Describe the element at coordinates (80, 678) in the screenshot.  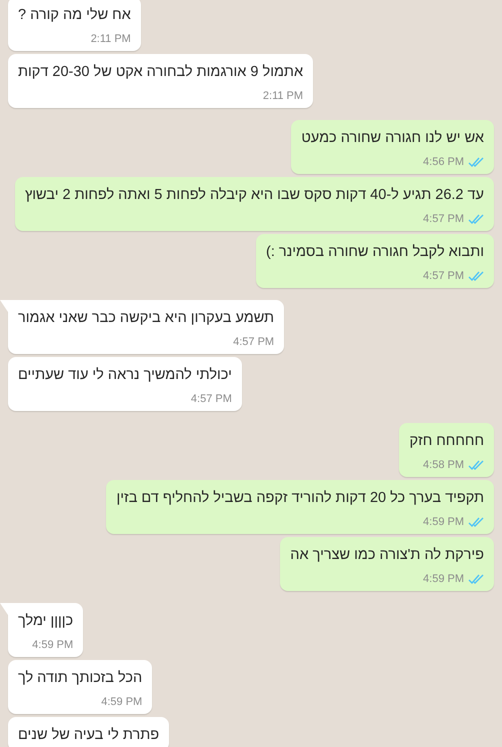
I see `message-text: הכל בזכותך תודה לך` at that location.